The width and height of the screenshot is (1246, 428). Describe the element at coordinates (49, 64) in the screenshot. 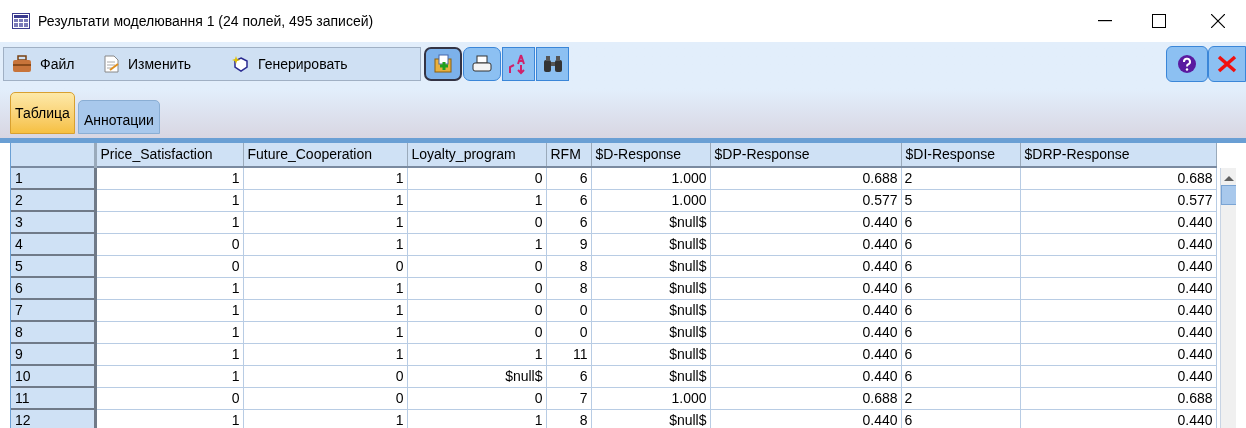

I see `menu-item: Файл` at that location.